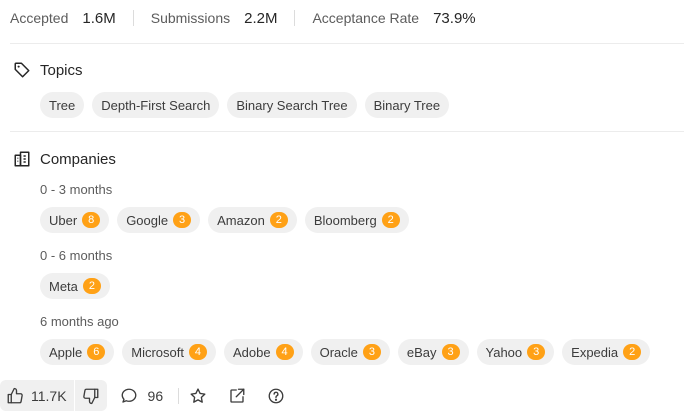 This screenshot has height=411, width=684. I want to click on stat-label: Acceptance Rate, so click(366, 18).